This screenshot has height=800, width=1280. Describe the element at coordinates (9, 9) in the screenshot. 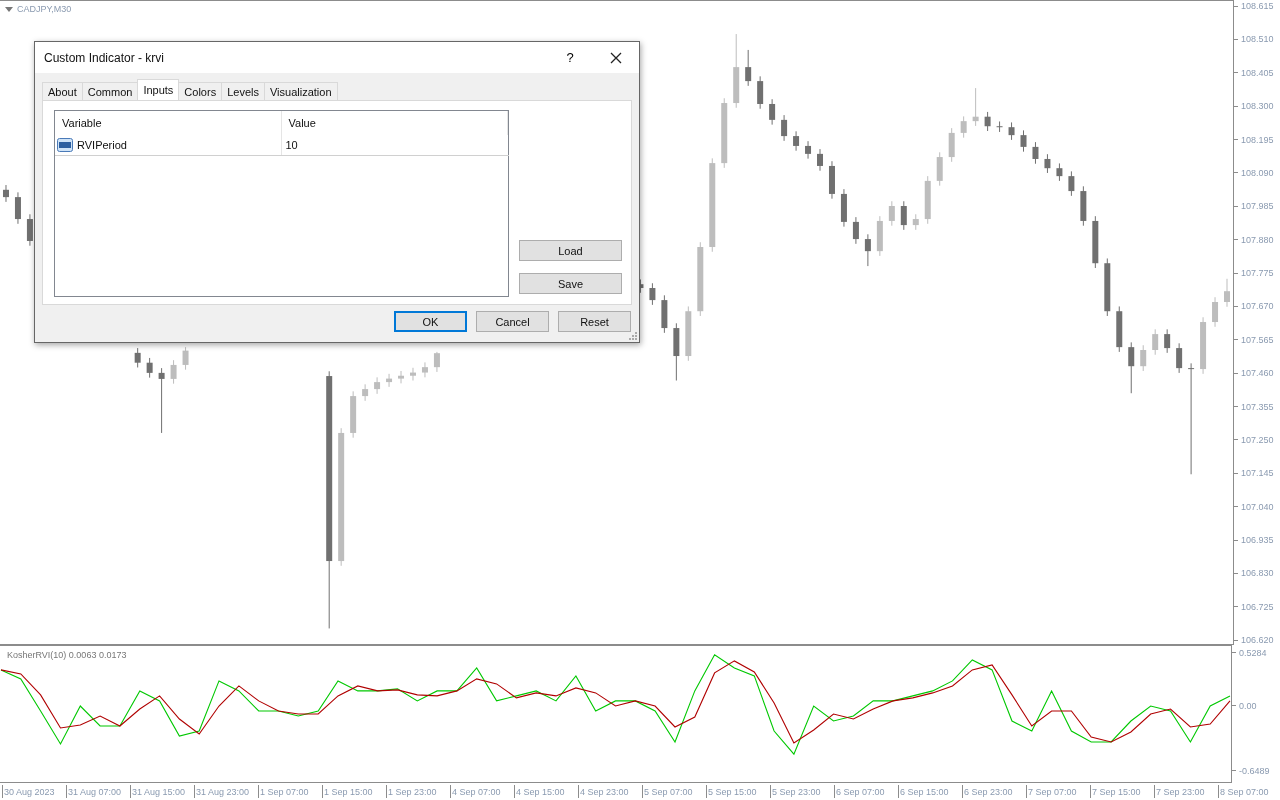

I see `caret-icon` at that location.